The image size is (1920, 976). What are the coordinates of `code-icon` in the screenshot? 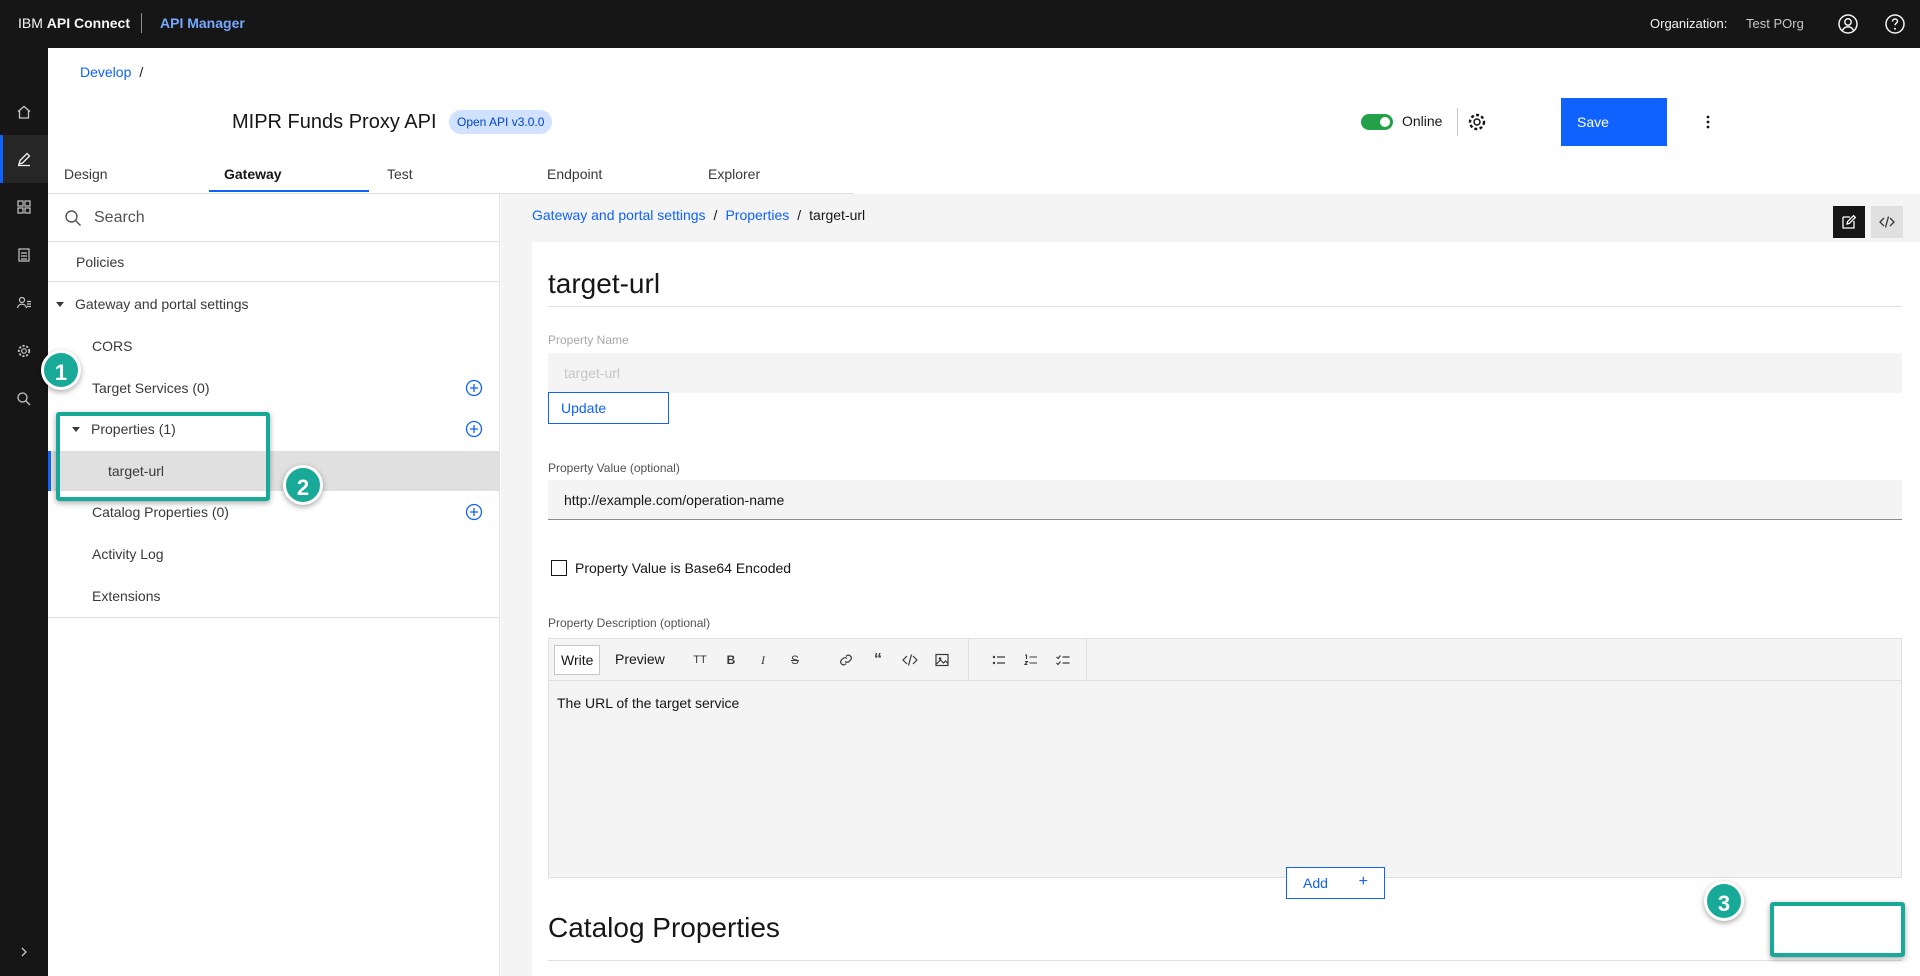 It's located at (910, 660).